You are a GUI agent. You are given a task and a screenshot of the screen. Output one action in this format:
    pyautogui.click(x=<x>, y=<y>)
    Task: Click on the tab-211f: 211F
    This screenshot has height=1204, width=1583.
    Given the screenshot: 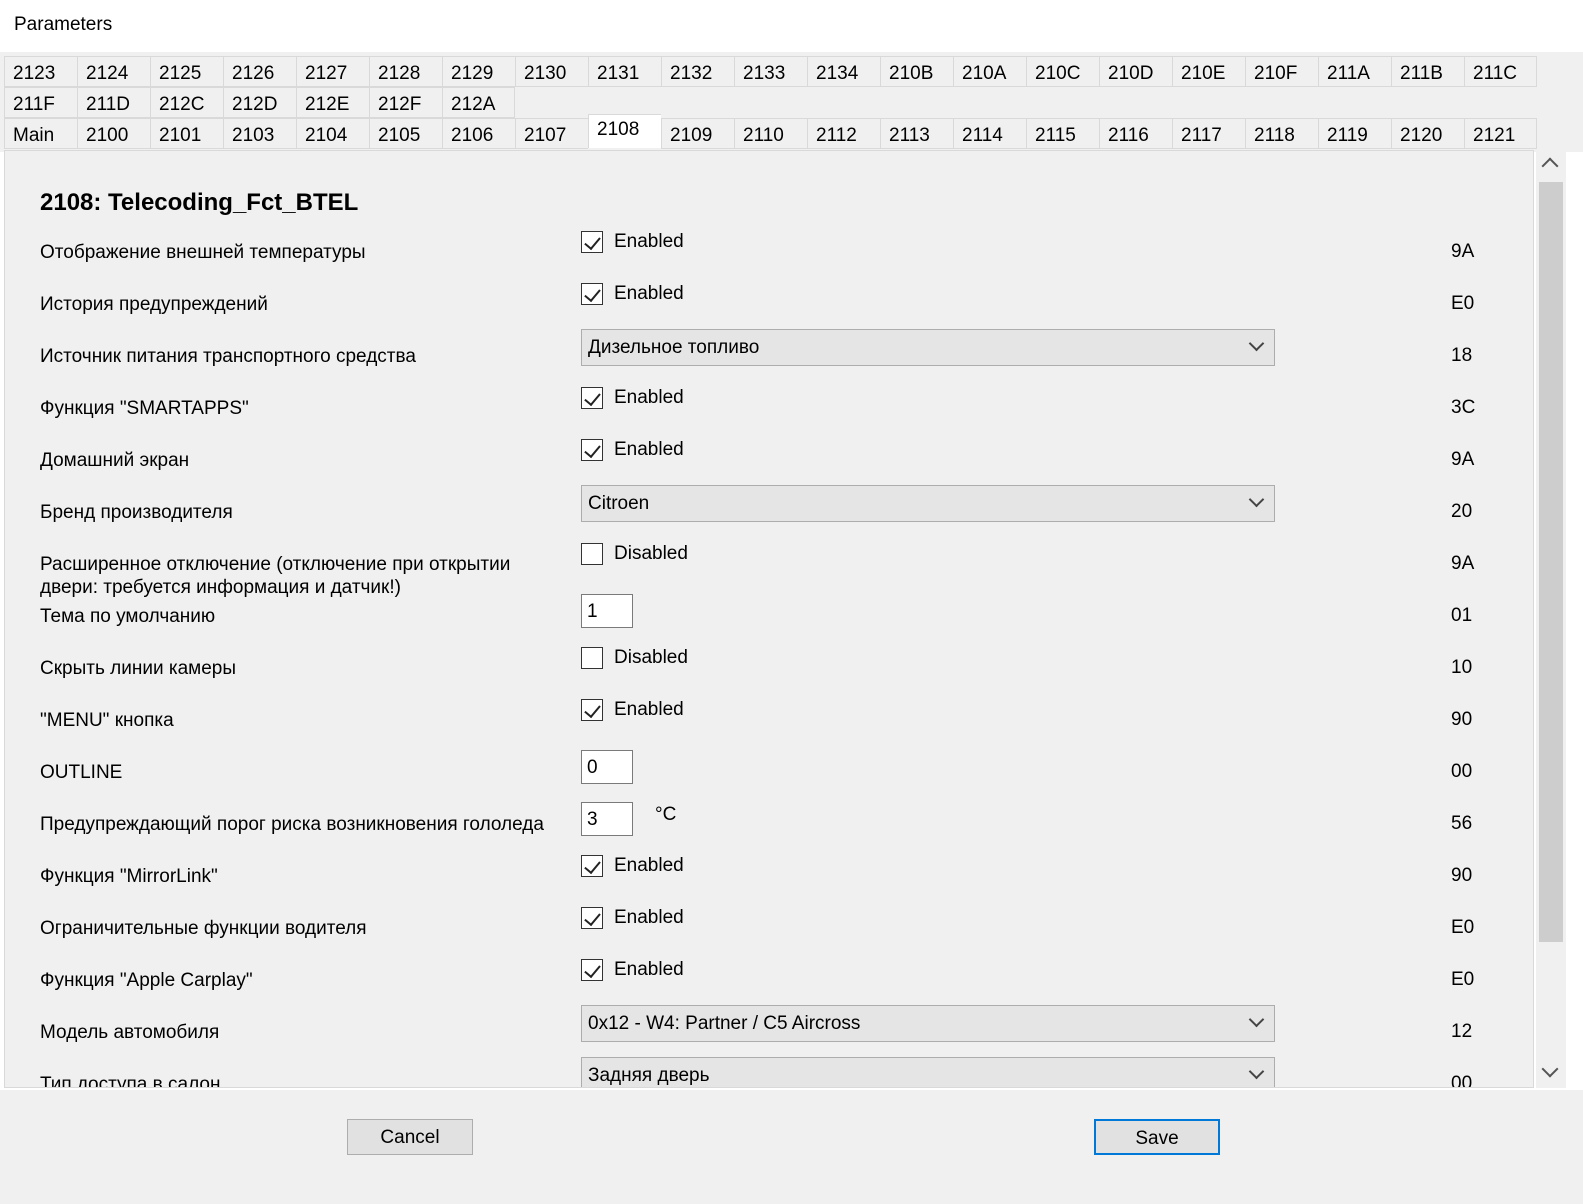 What is the action you would take?
    pyautogui.click(x=40, y=102)
    